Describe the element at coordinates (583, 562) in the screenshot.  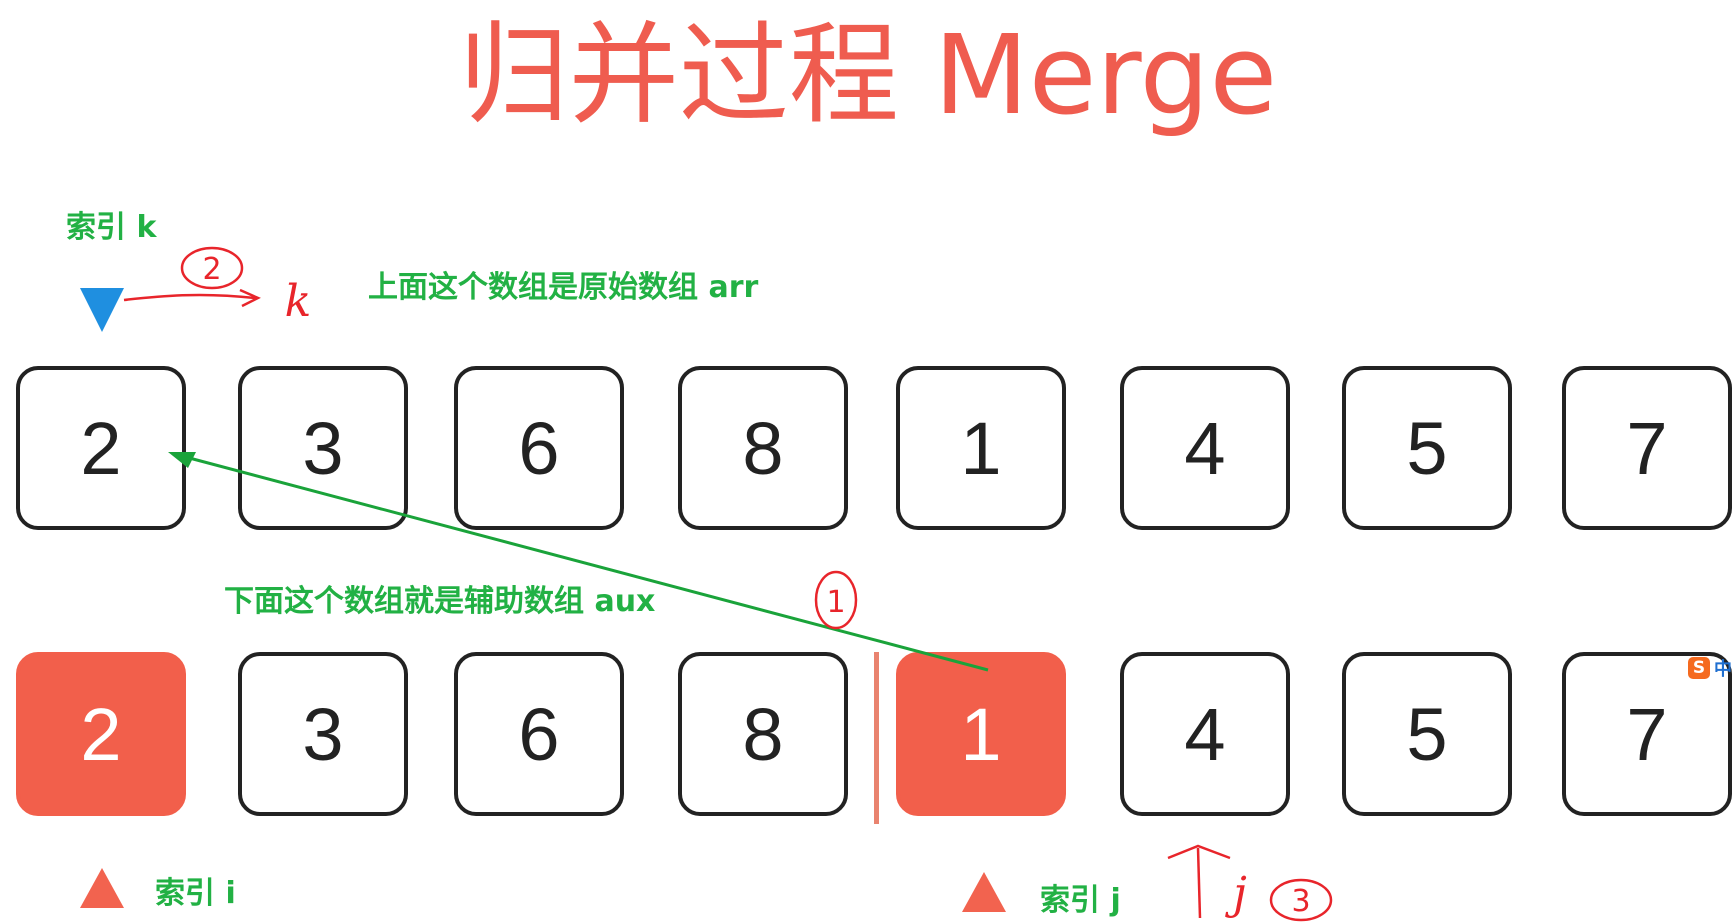
I see `copy-arrow` at that location.